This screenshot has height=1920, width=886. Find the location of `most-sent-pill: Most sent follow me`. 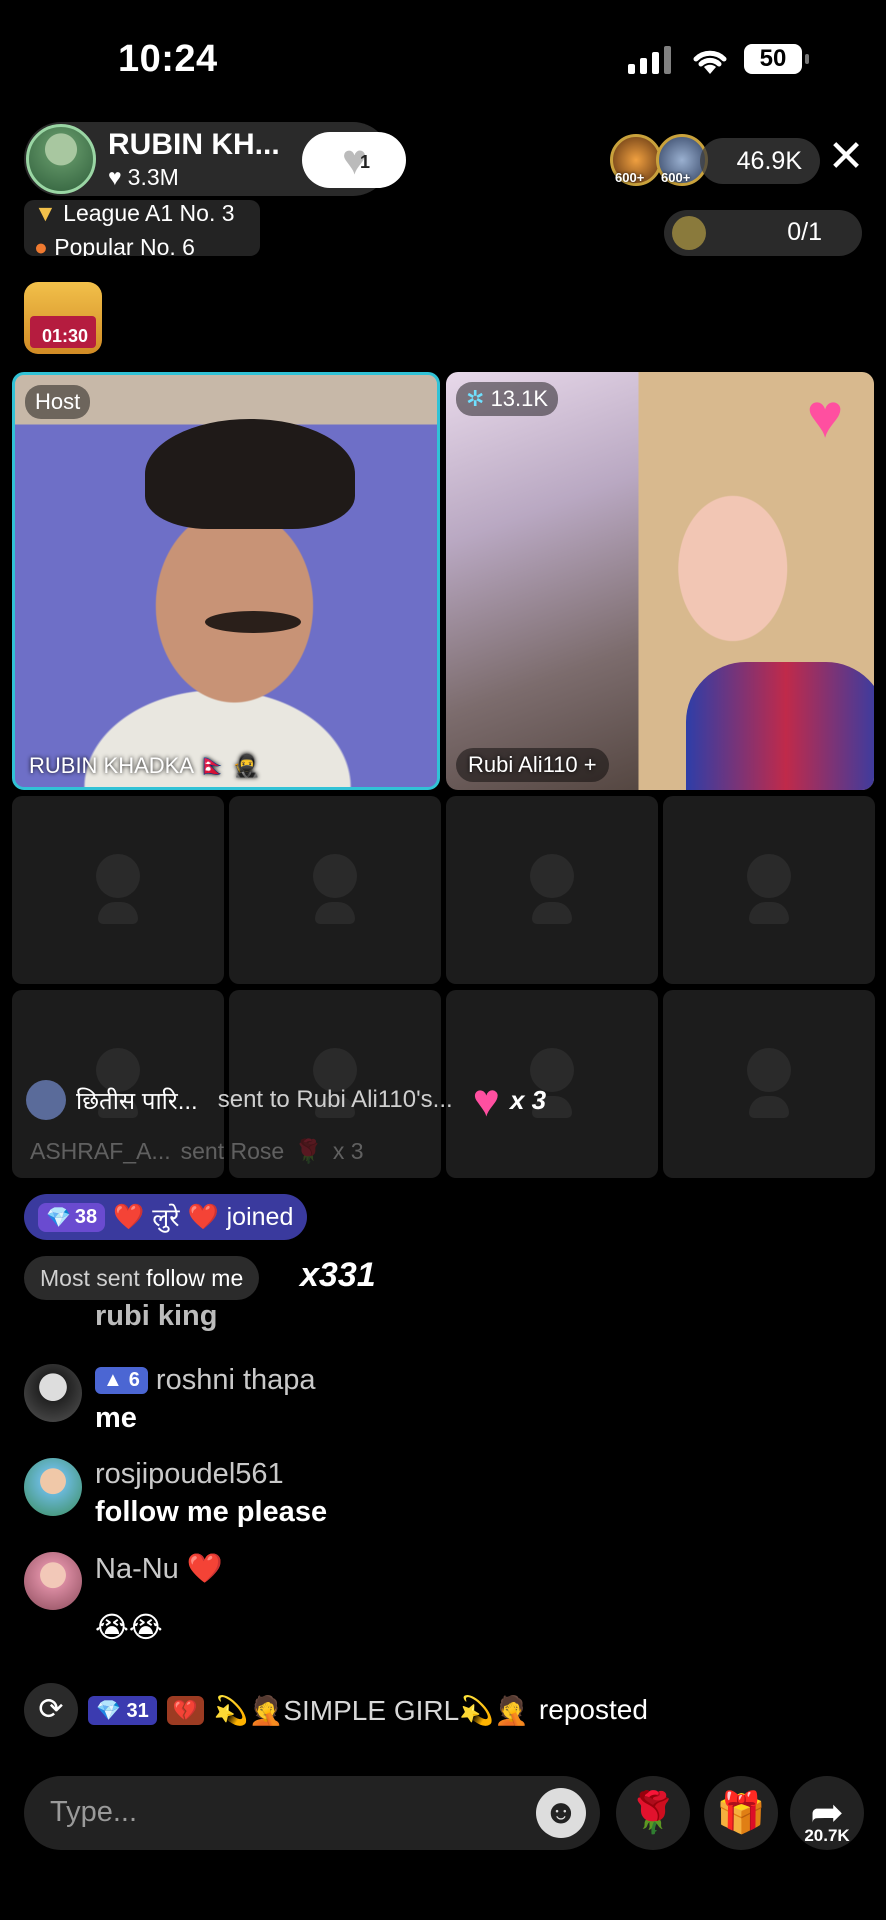

most-sent-pill: Most sent follow me is located at coordinates (142, 1278).